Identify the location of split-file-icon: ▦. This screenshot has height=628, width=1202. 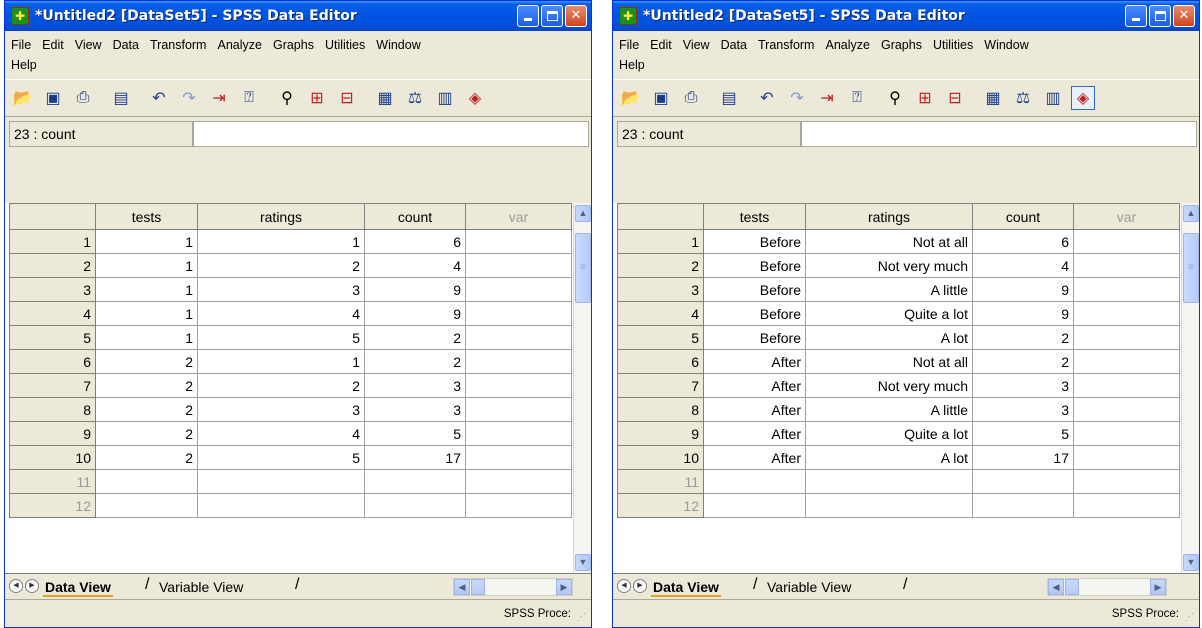
(385, 98).